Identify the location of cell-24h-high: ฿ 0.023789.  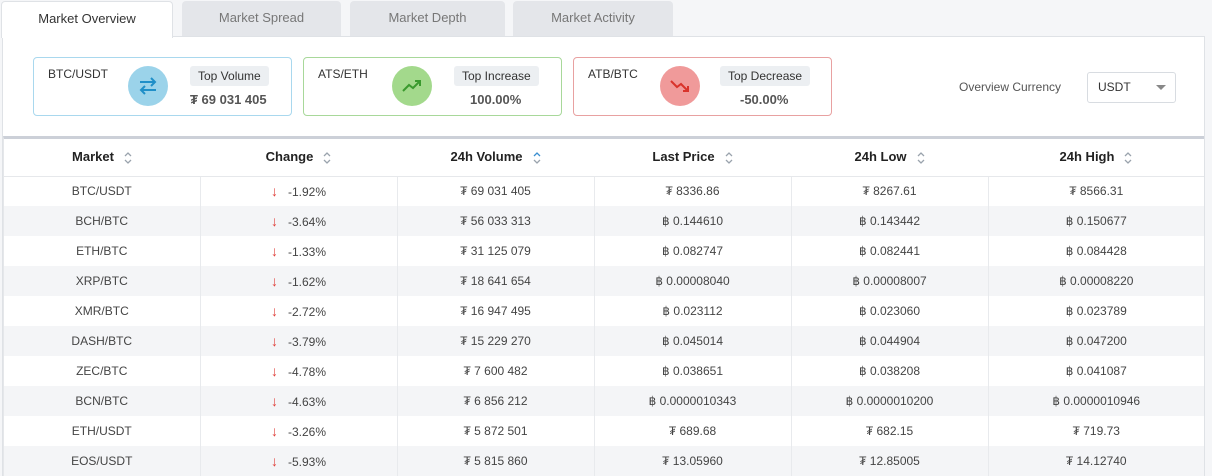
(1096, 311).